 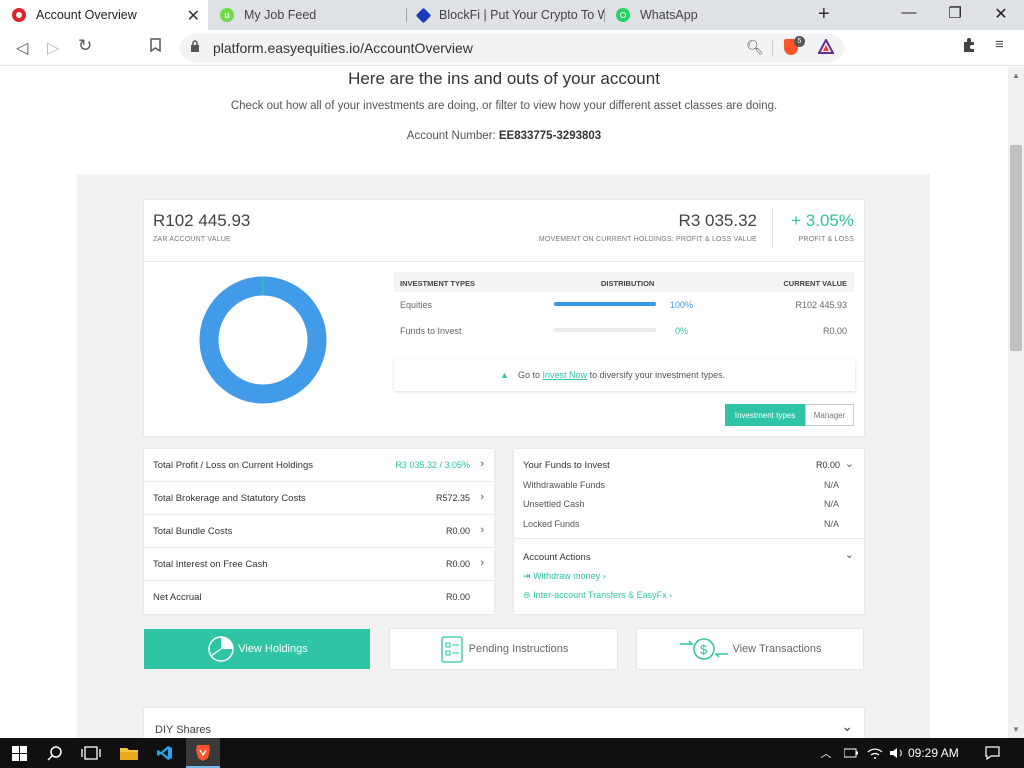 I want to click on extensions-icon, so click(x=969, y=47).